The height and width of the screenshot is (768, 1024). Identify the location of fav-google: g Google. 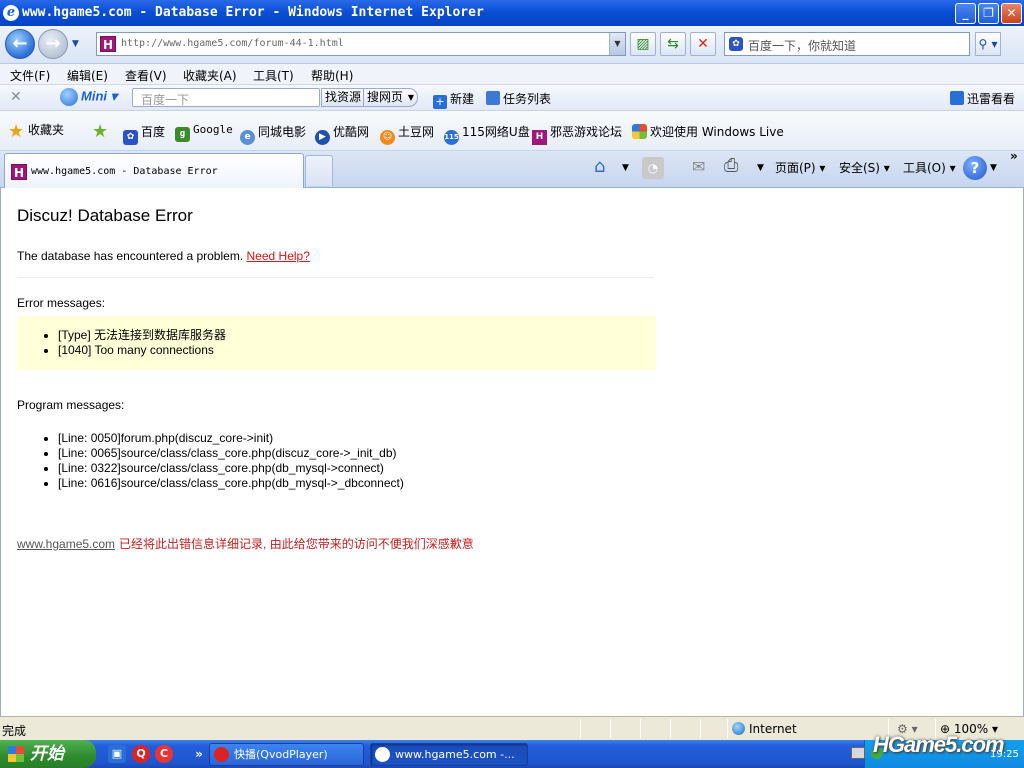
(204, 132).